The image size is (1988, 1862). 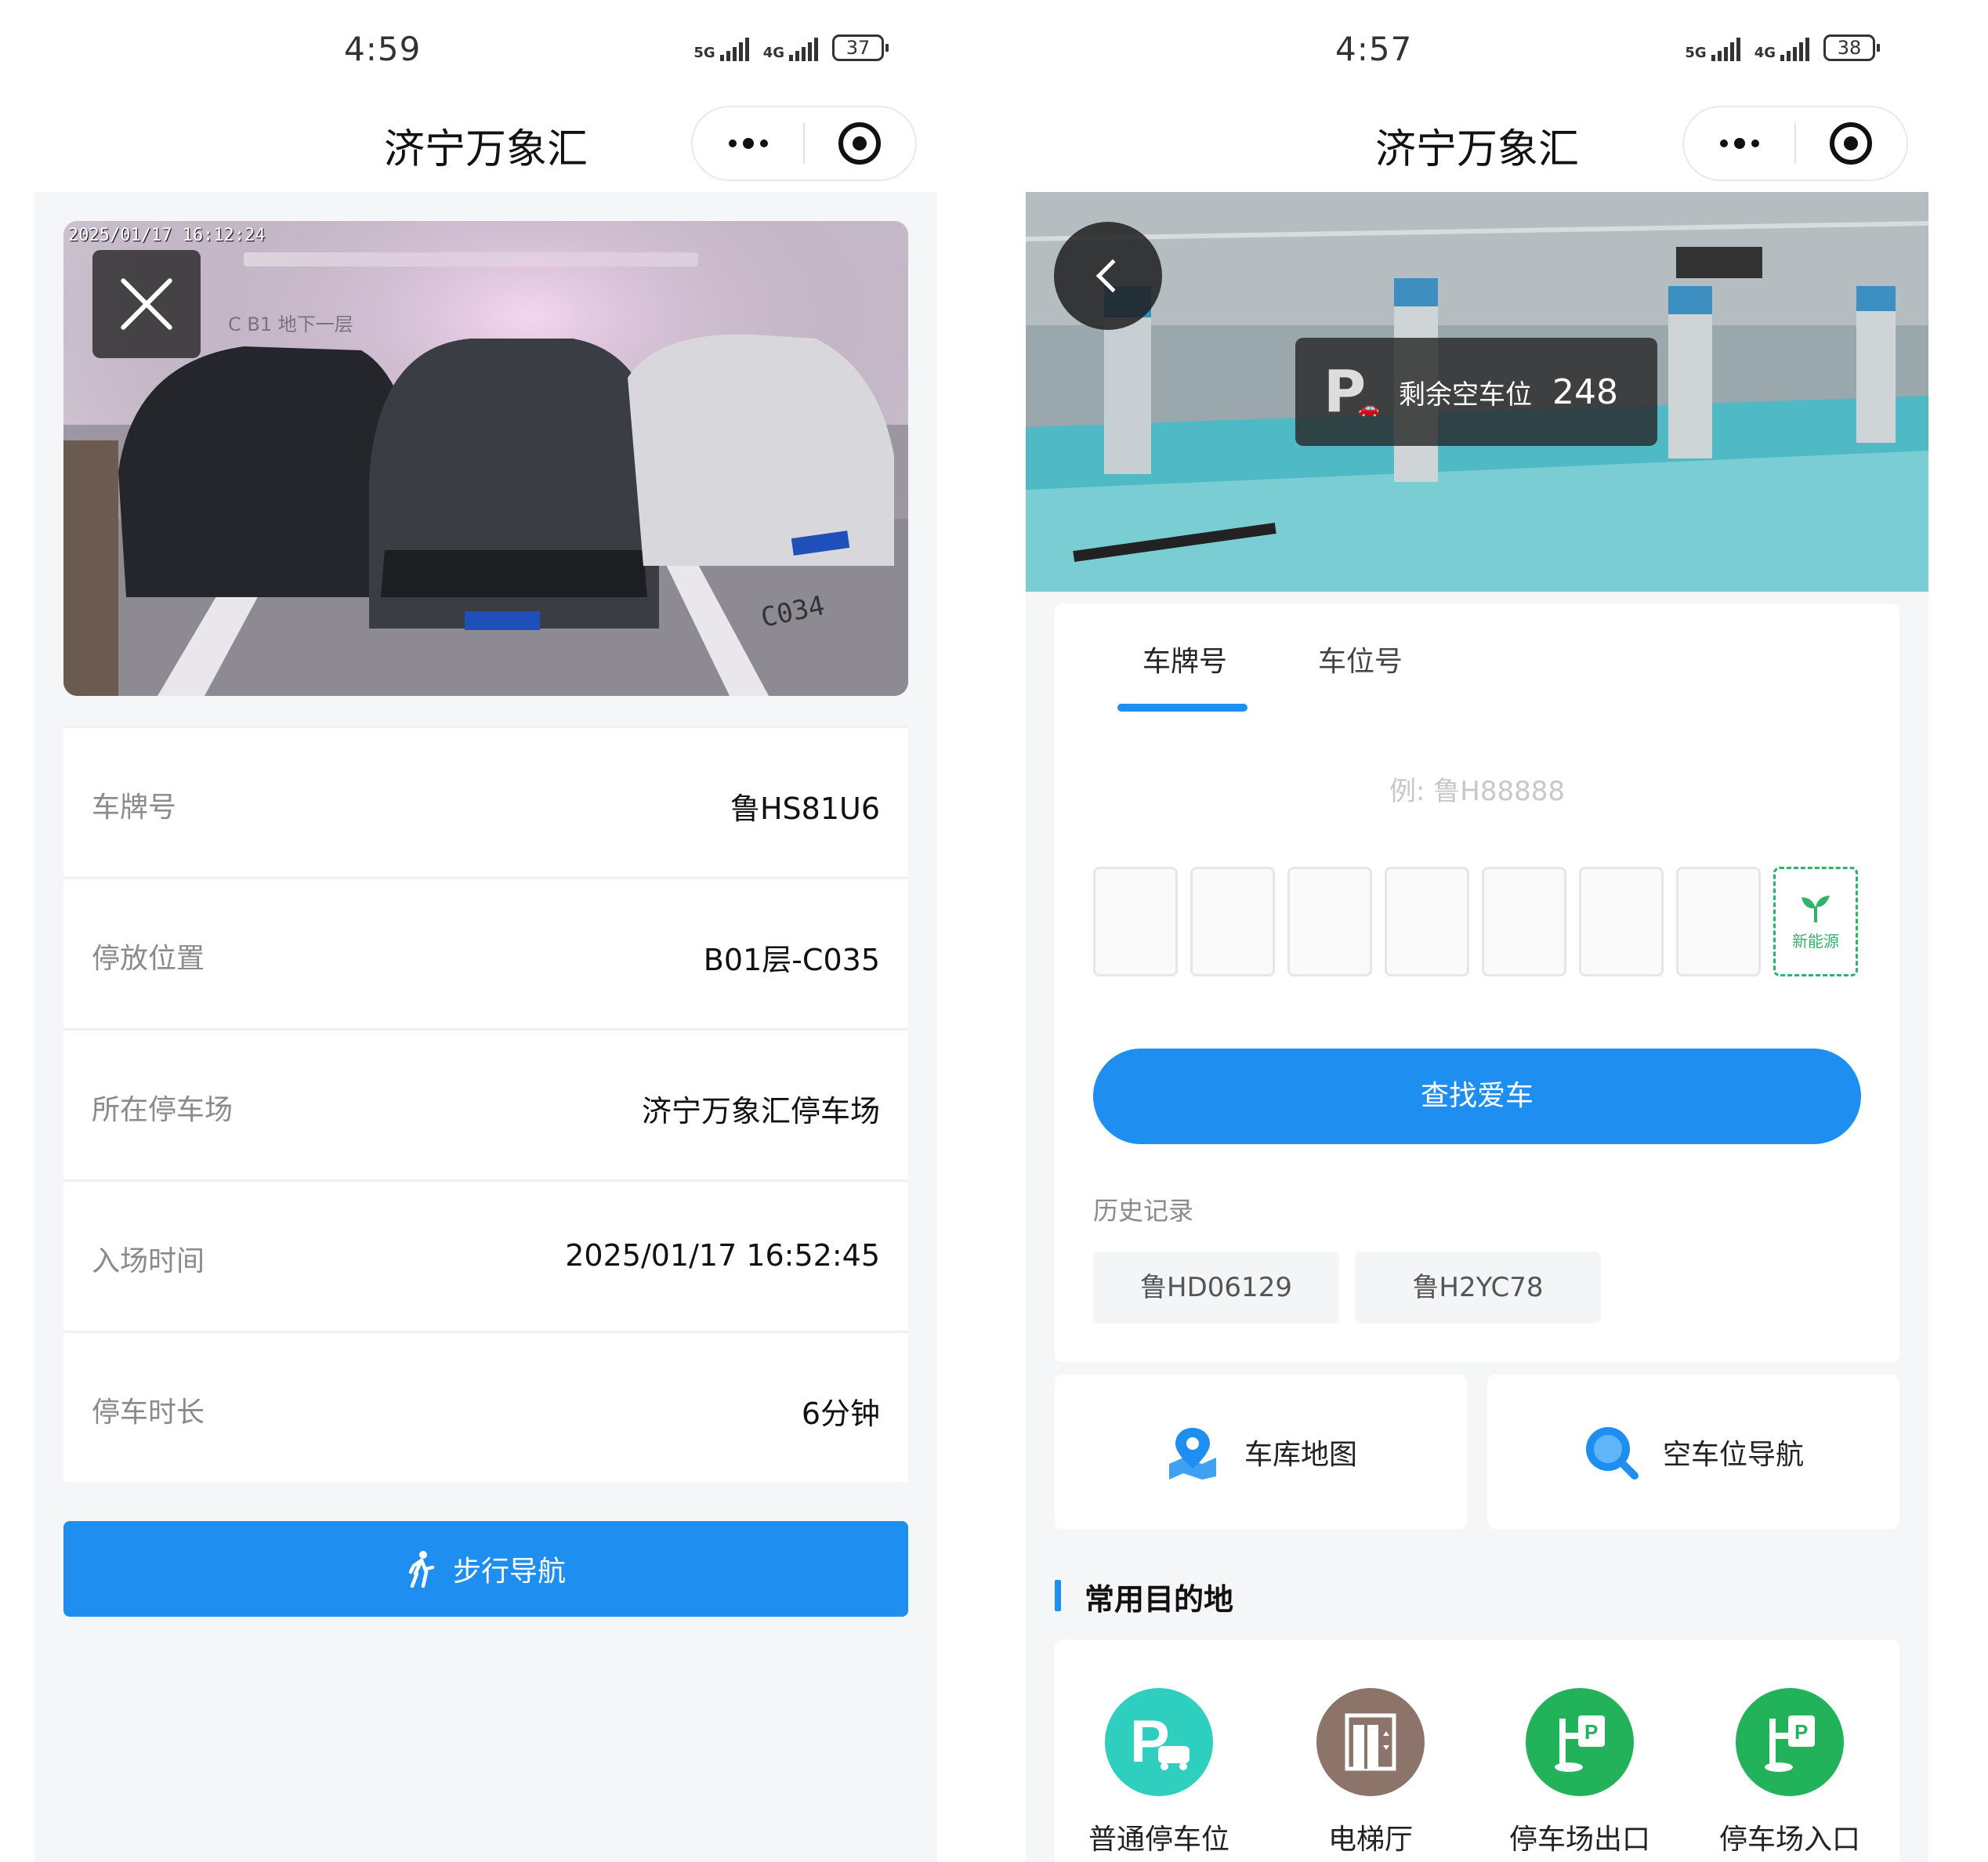 What do you see at coordinates (1465, 395) in the screenshot?
I see `remaining-spots-label: 剩余空车位` at bounding box center [1465, 395].